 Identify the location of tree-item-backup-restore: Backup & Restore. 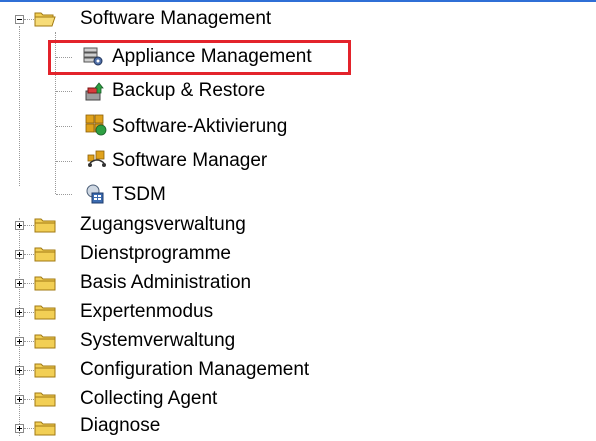
(188, 91).